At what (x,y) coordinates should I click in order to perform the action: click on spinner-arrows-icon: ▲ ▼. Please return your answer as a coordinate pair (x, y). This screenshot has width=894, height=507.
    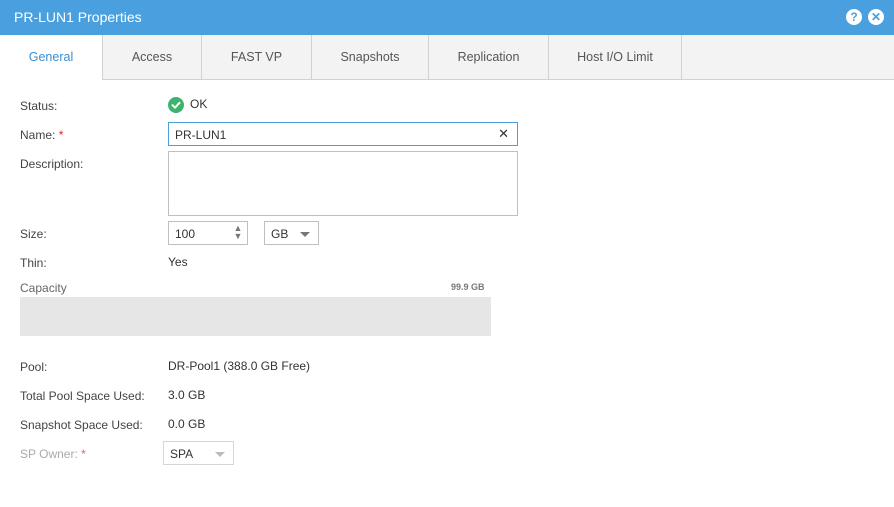
    Looking at the image, I should click on (238, 233).